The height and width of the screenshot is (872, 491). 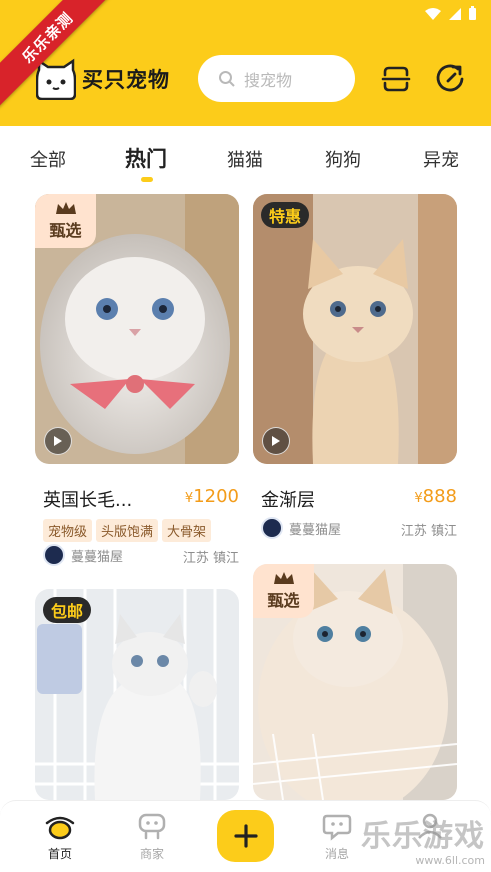 What do you see at coordinates (396, 79) in the screenshot?
I see `scan-icon` at bounding box center [396, 79].